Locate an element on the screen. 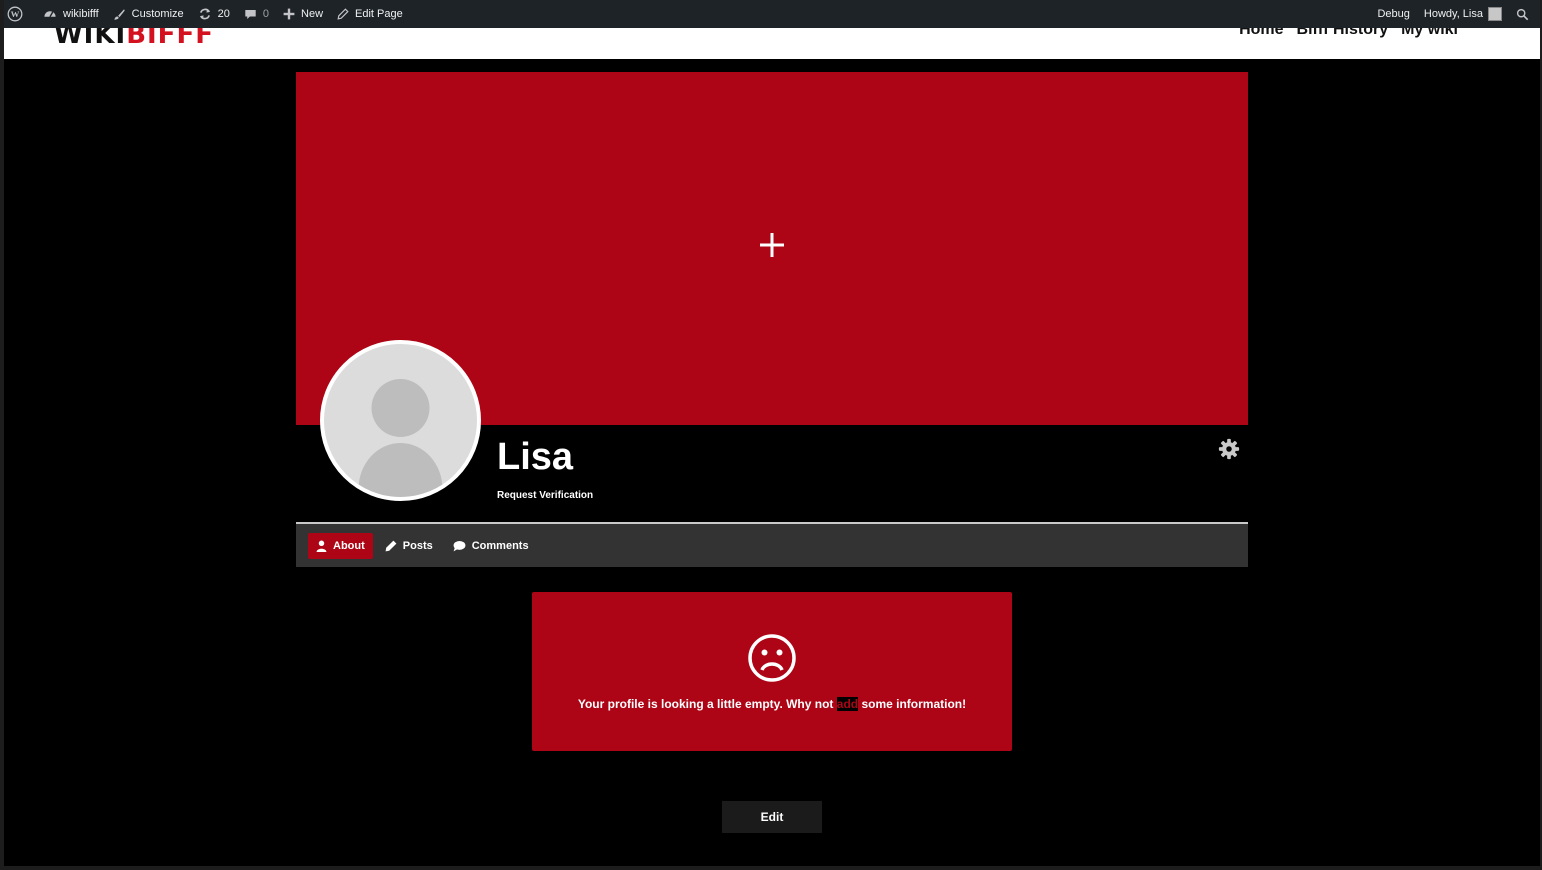 This screenshot has height=870, width=1542. updates-count: 20 is located at coordinates (223, 14).